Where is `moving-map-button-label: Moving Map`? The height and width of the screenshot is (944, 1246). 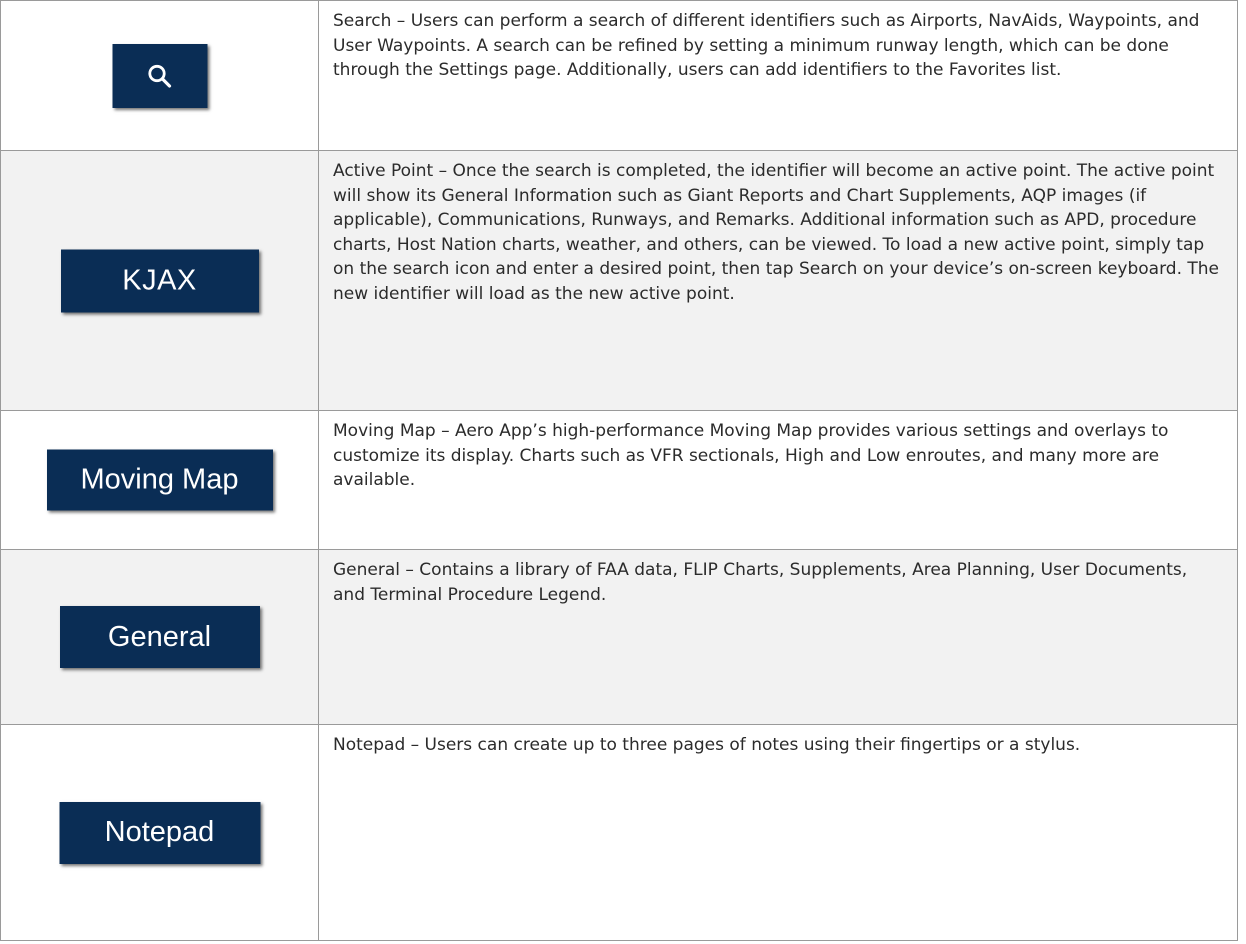
moving-map-button-label: Moving Map is located at coordinates (159, 479).